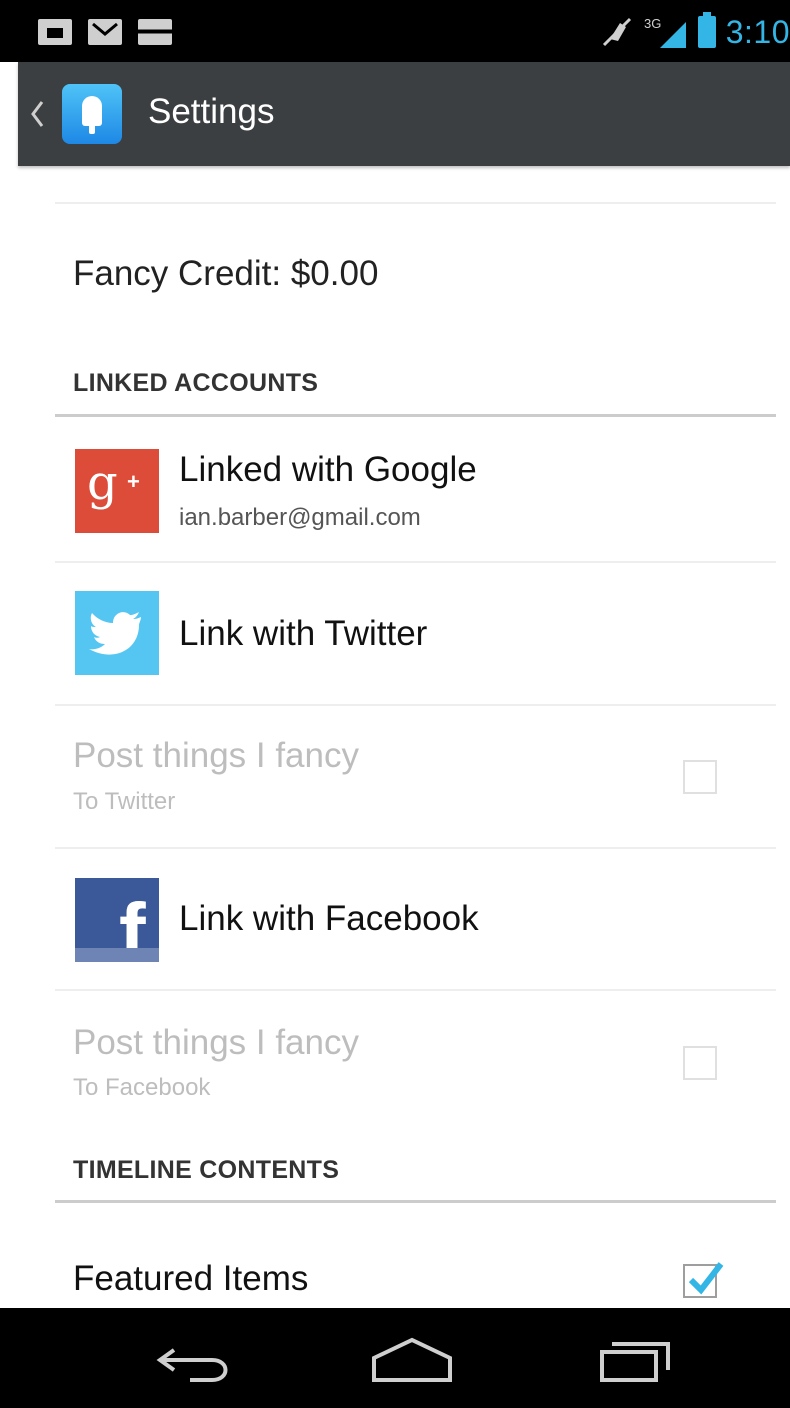 Image resolution: width=790 pixels, height=1408 pixels. What do you see at coordinates (700, 777) in the screenshot?
I see `post-twitter-checkbox` at bounding box center [700, 777].